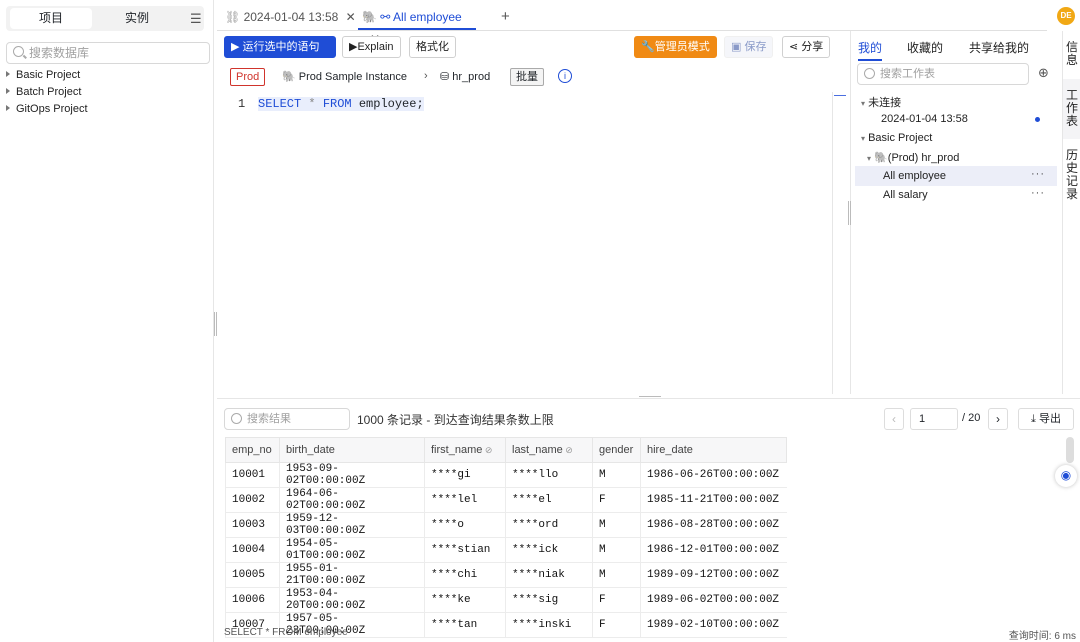 The height and width of the screenshot is (642, 1080). I want to click on table-cell: 1989-09-12T00:00:00Z, so click(713, 575).